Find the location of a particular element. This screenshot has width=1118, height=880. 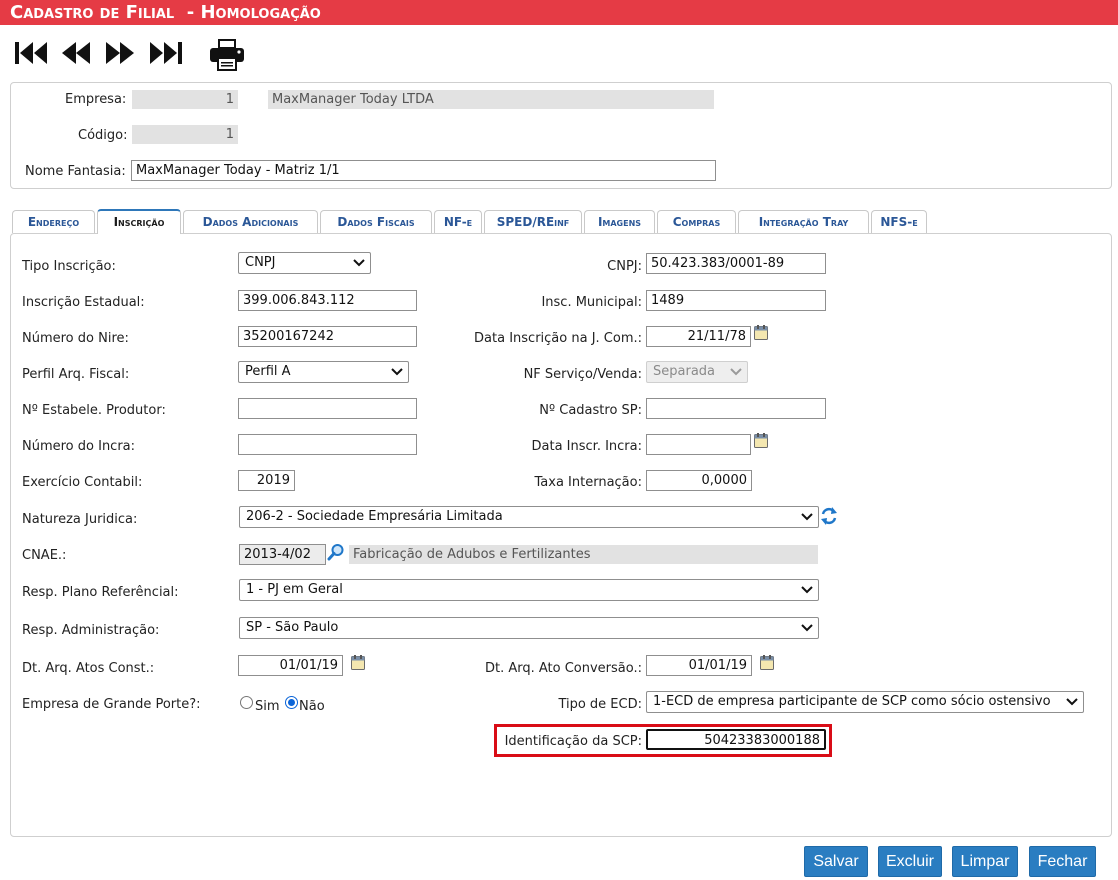

cnae-description-field: Fabricação de Adubos e Fertilizantes is located at coordinates (583, 554).